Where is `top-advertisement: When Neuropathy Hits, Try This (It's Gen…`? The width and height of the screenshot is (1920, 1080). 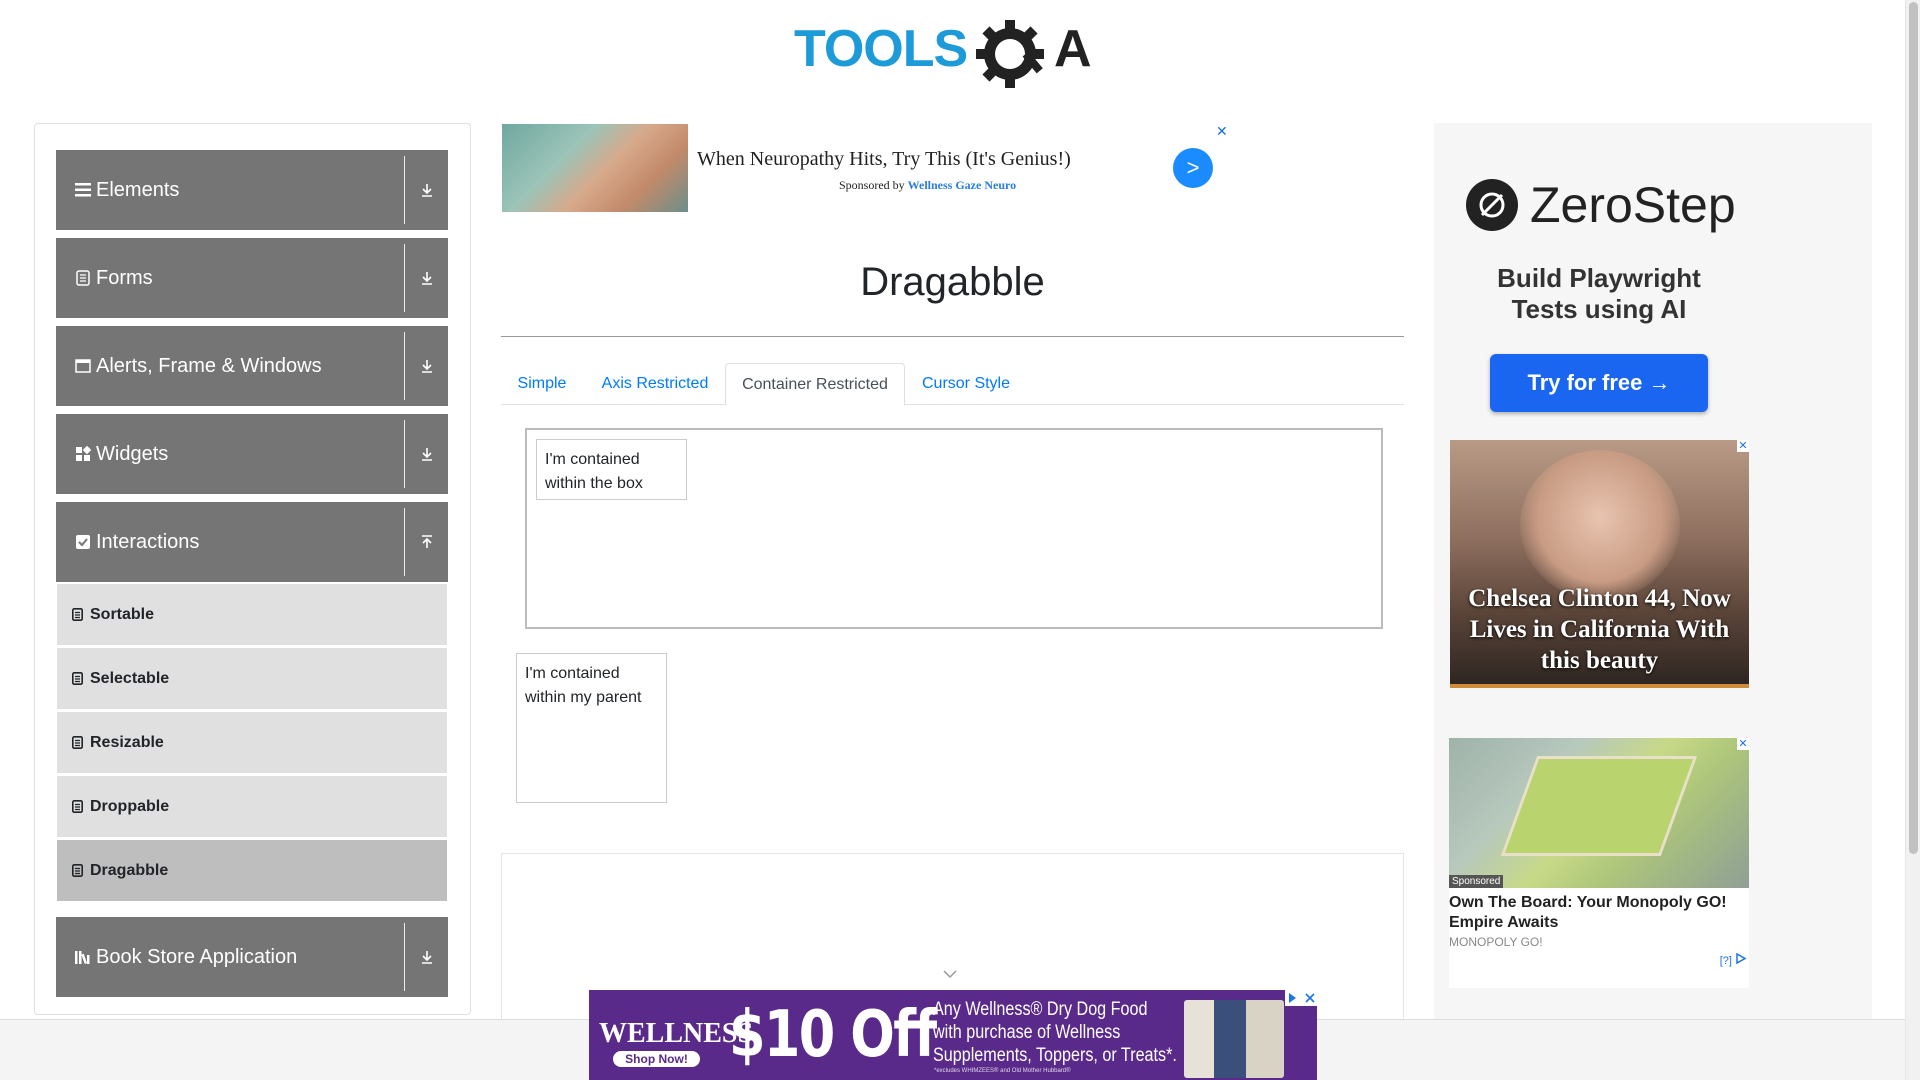 top-advertisement: When Neuropathy Hits, Try This (It's Gen… is located at coordinates (864, 168).